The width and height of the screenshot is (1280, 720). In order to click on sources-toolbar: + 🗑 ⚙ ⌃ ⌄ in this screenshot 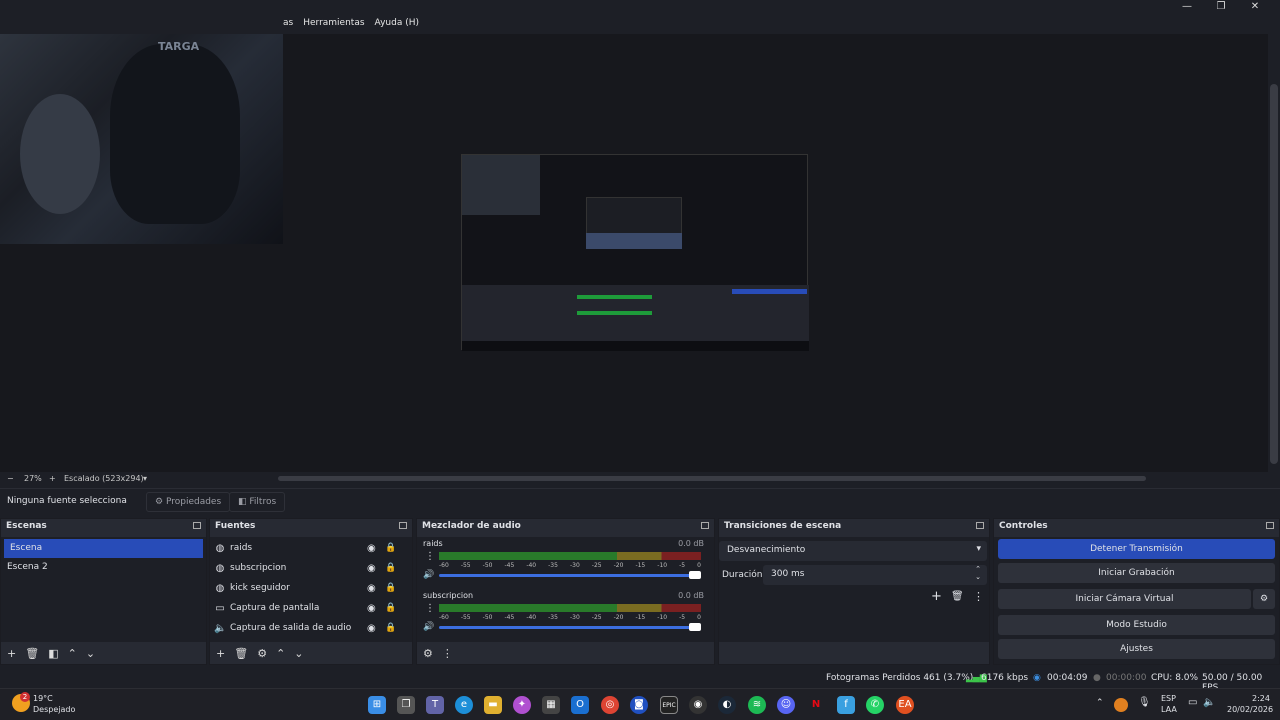, I will do `click(311, 653)`.